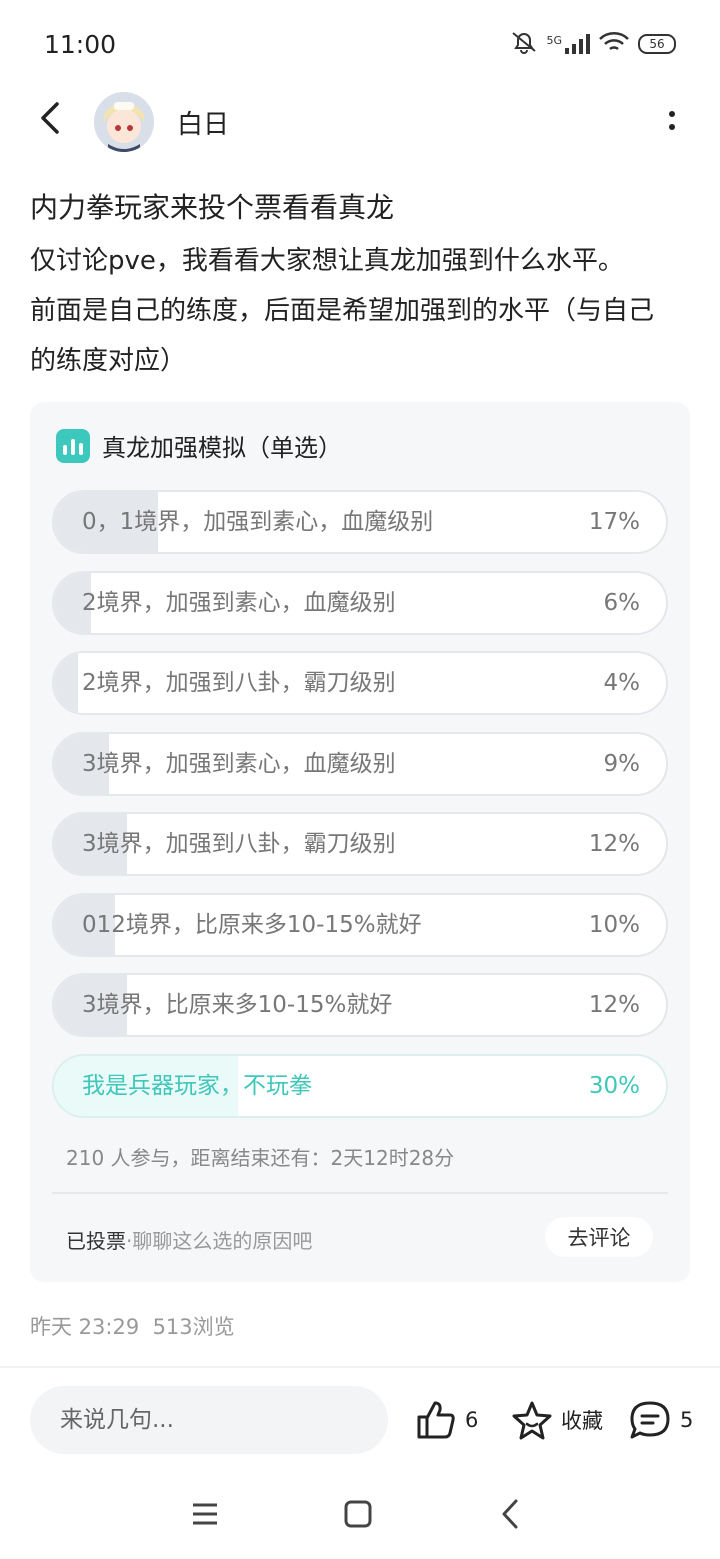  What do you see at coordinates (622, 683) in the screenshot?
I see `poll-option-percent: 4%` at bounding box center [622, 683].